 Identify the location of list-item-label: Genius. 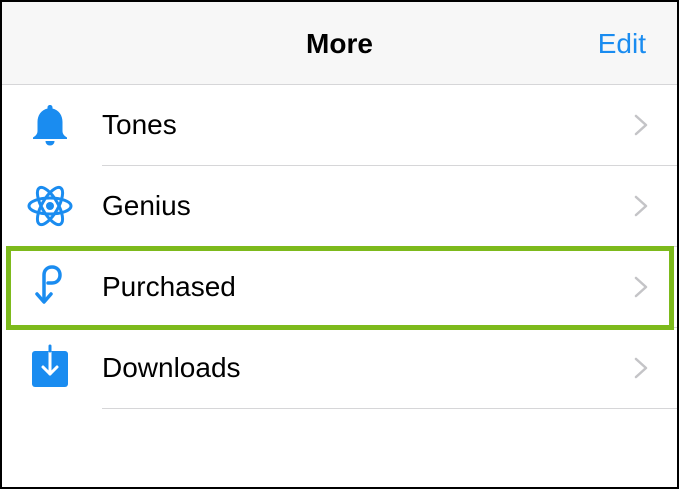
(146, 205).